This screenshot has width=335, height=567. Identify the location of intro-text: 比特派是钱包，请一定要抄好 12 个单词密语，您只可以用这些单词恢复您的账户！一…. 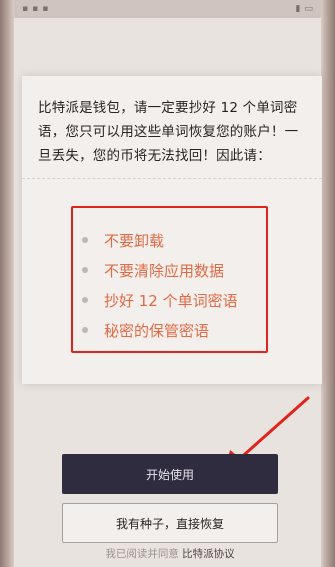
(168, 132).